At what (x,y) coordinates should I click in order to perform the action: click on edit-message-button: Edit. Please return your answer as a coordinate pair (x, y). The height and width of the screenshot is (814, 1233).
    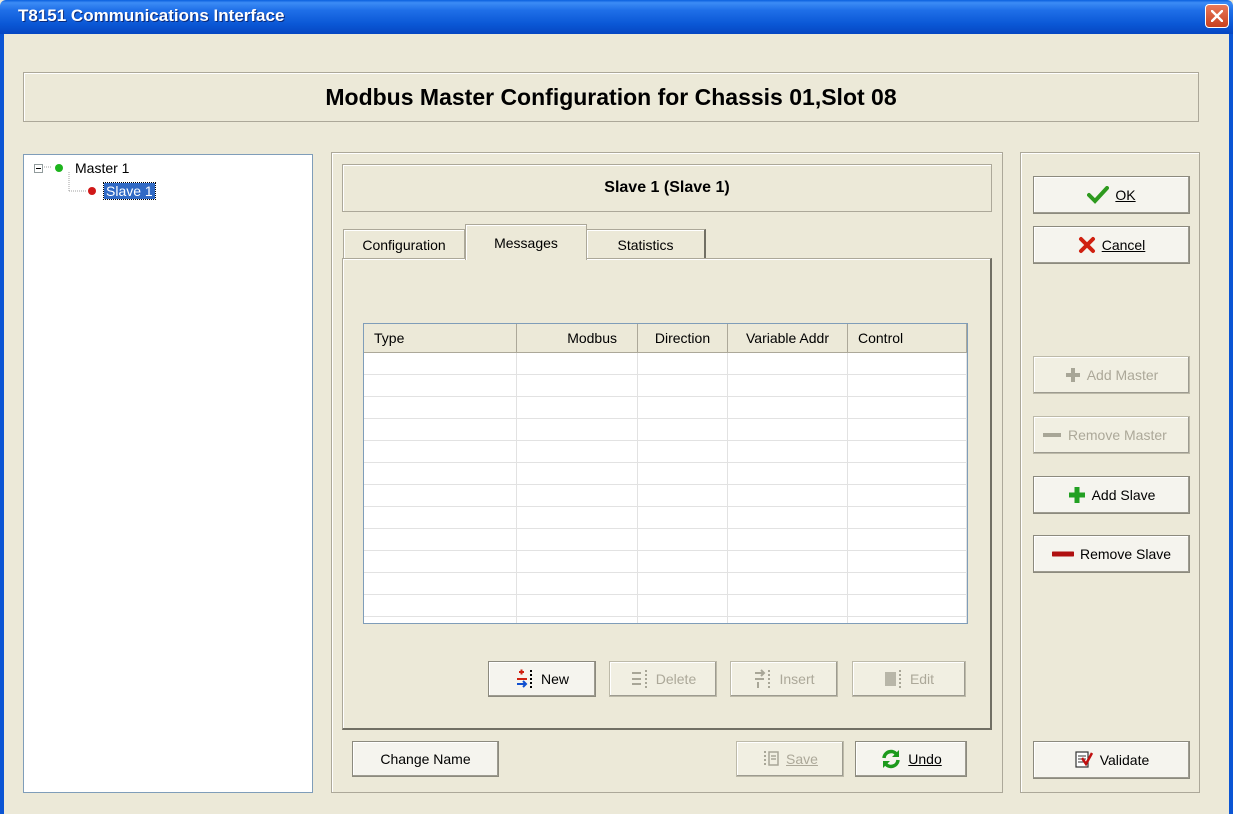
    Looking at the image, I should click on (909, 679).